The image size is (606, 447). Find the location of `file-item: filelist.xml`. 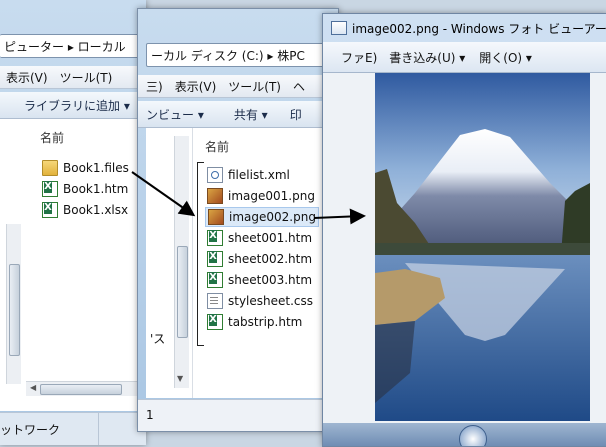

file-item: filelist.xml is located at coordinates (248, 175).